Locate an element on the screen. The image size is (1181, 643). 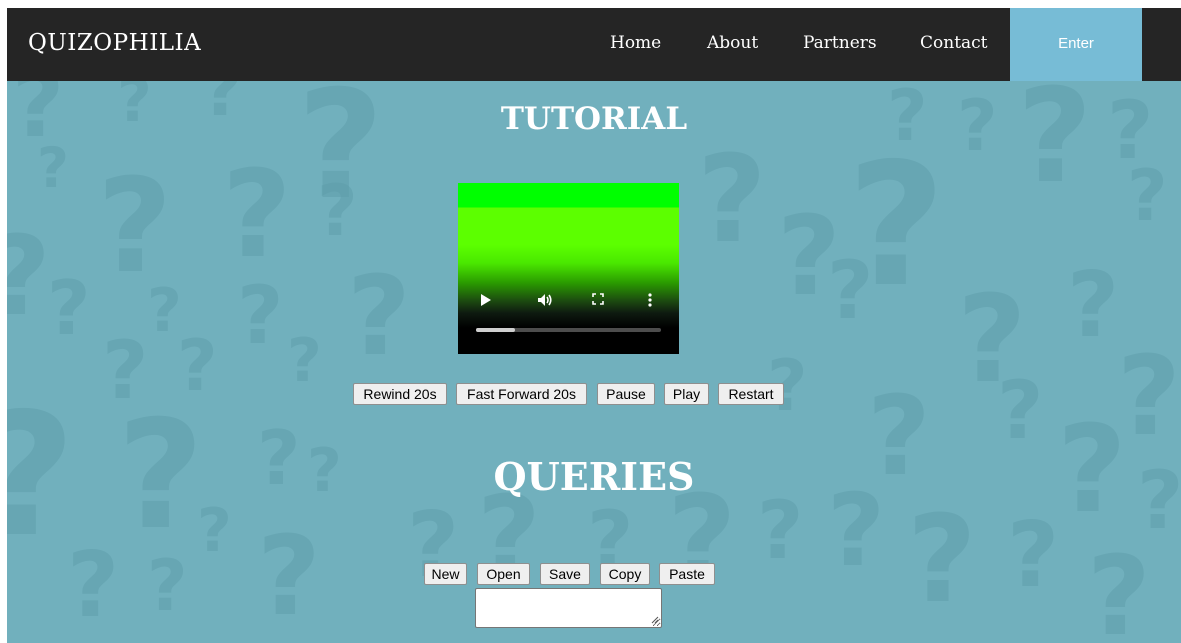
pause-button: Pause is located at coordinates (626, 394).